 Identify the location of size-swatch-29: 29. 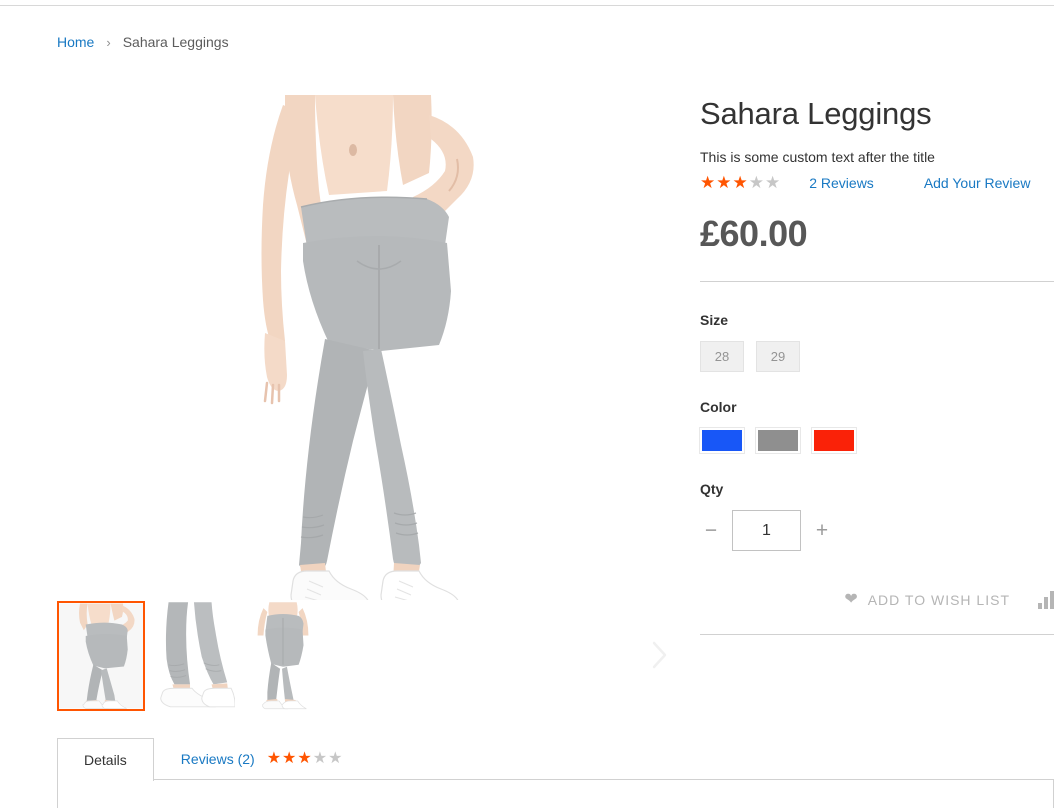
(778, 357).